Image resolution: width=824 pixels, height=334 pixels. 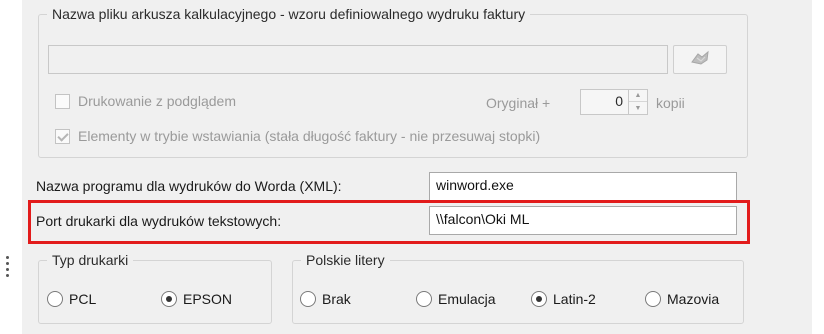 I want to click on word-program-input: winword.exe, so click(x=583, y=186).